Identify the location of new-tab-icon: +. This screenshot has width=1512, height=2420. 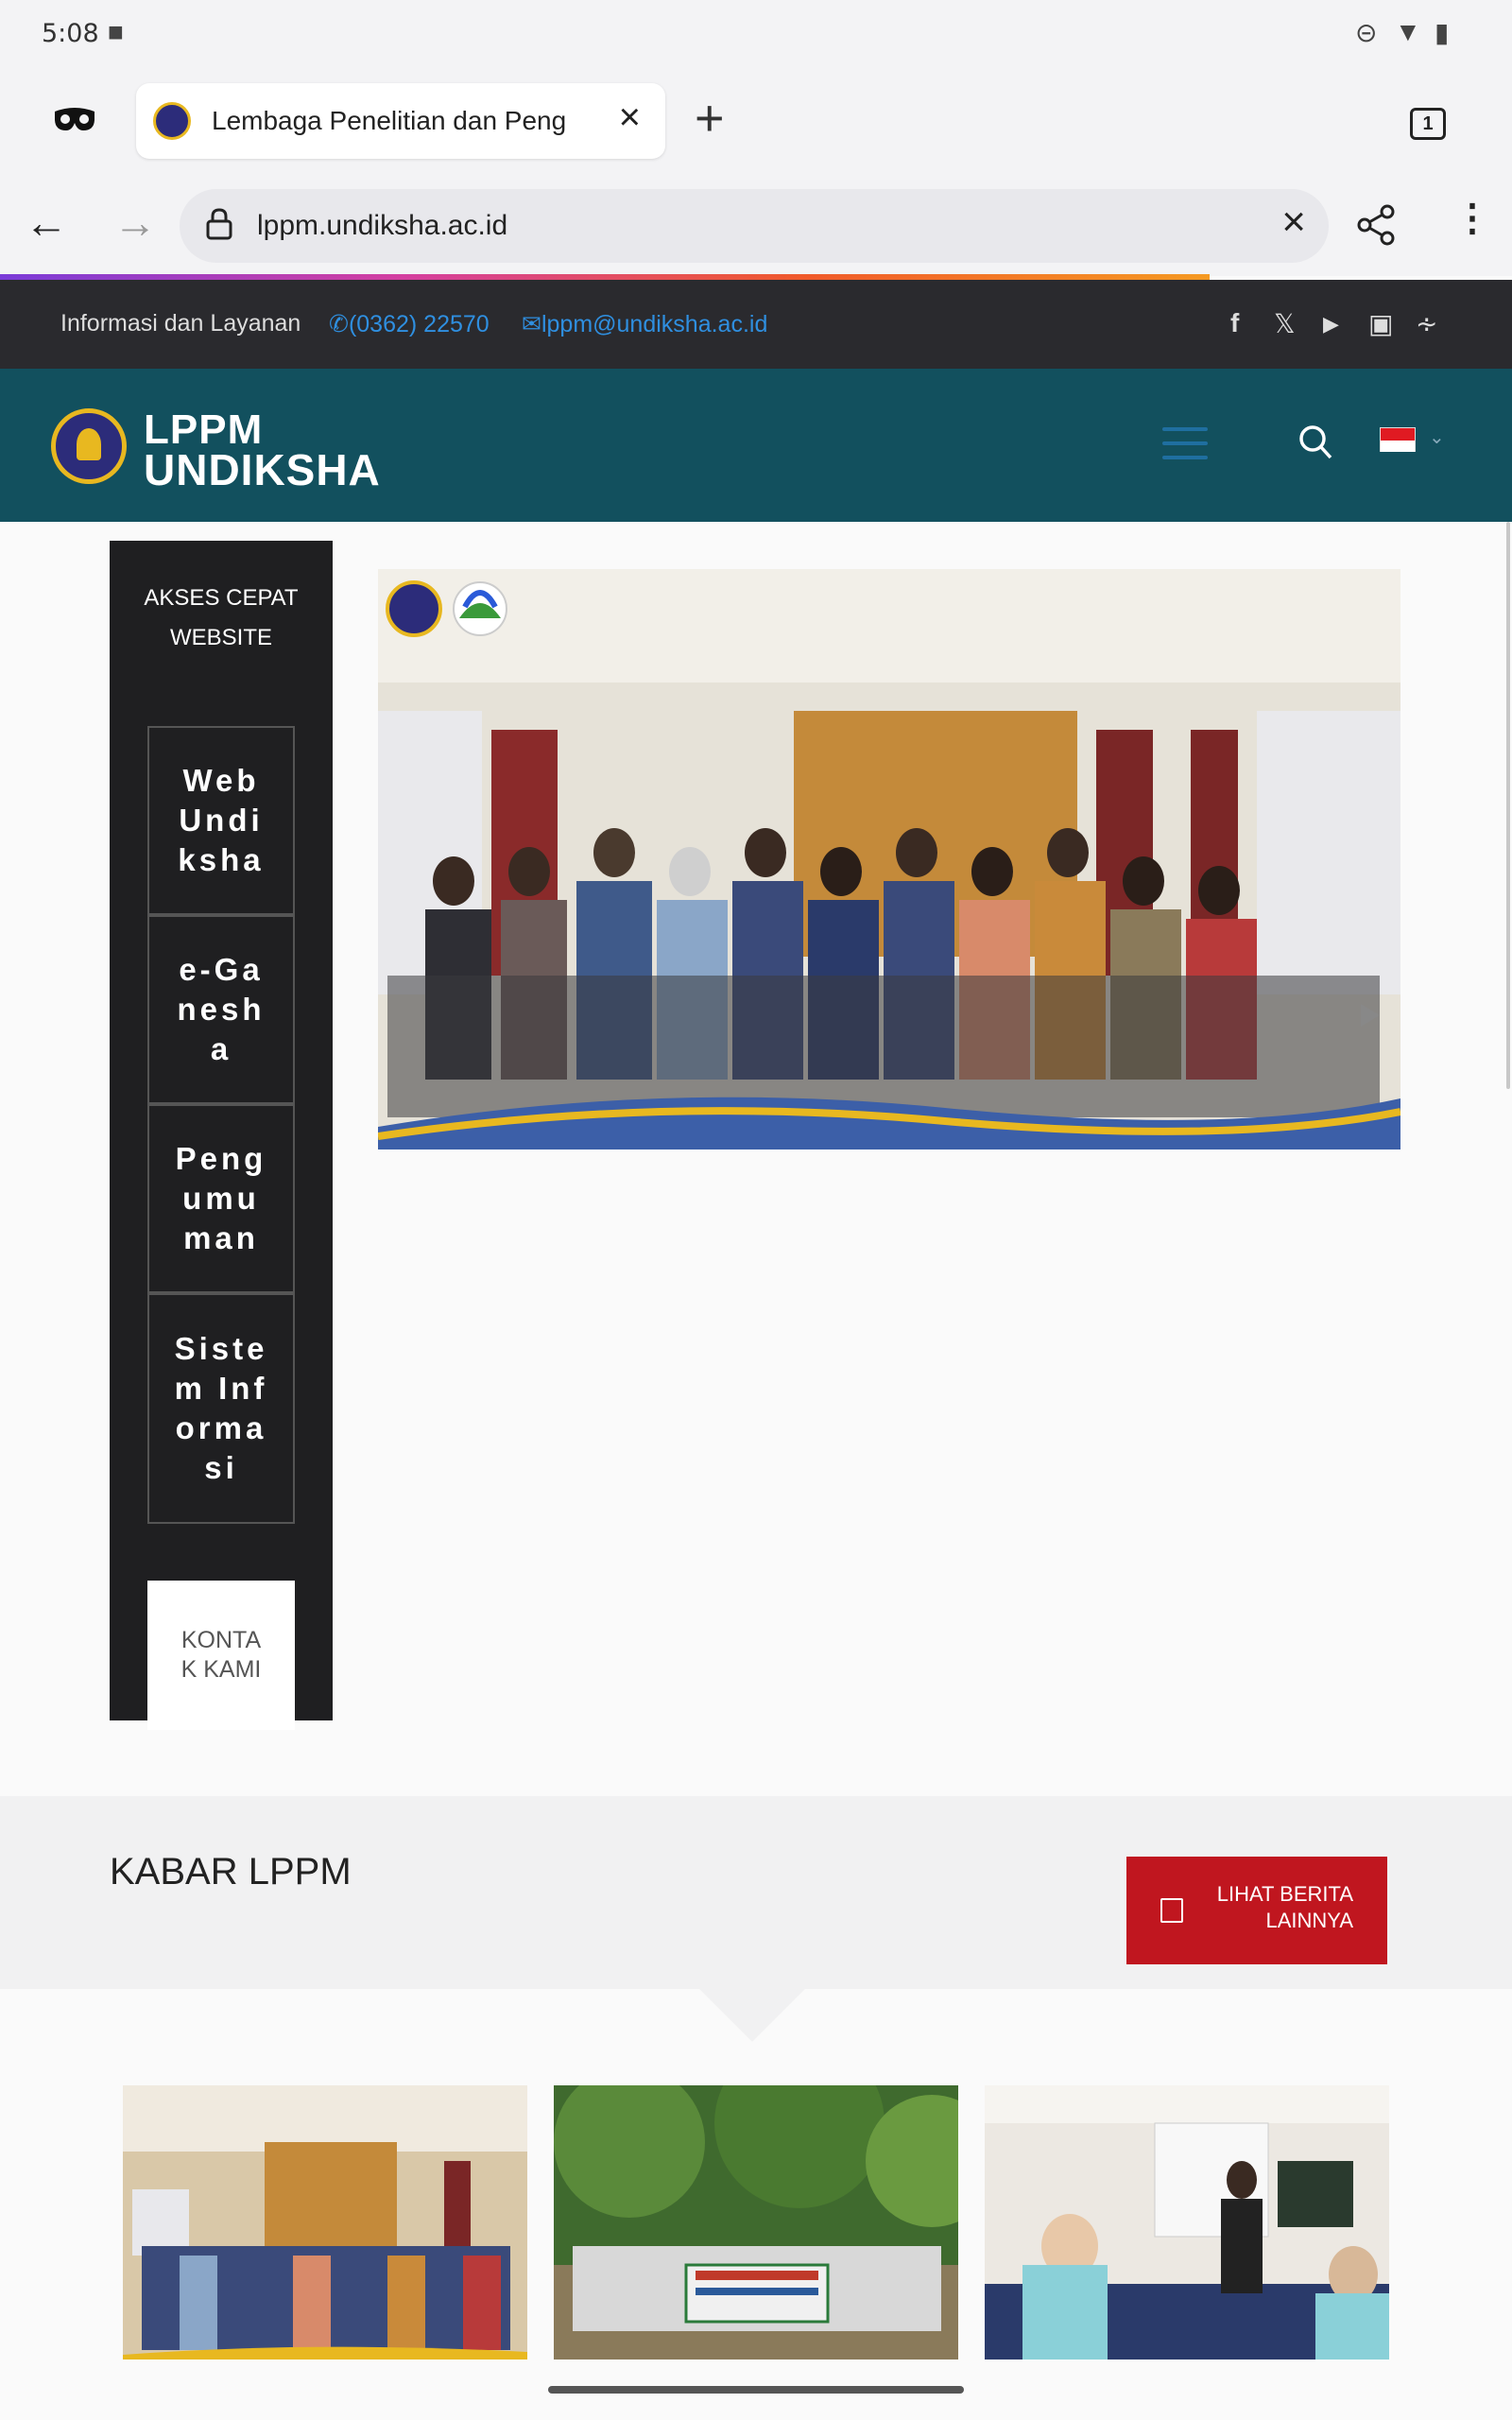
(710, 118).